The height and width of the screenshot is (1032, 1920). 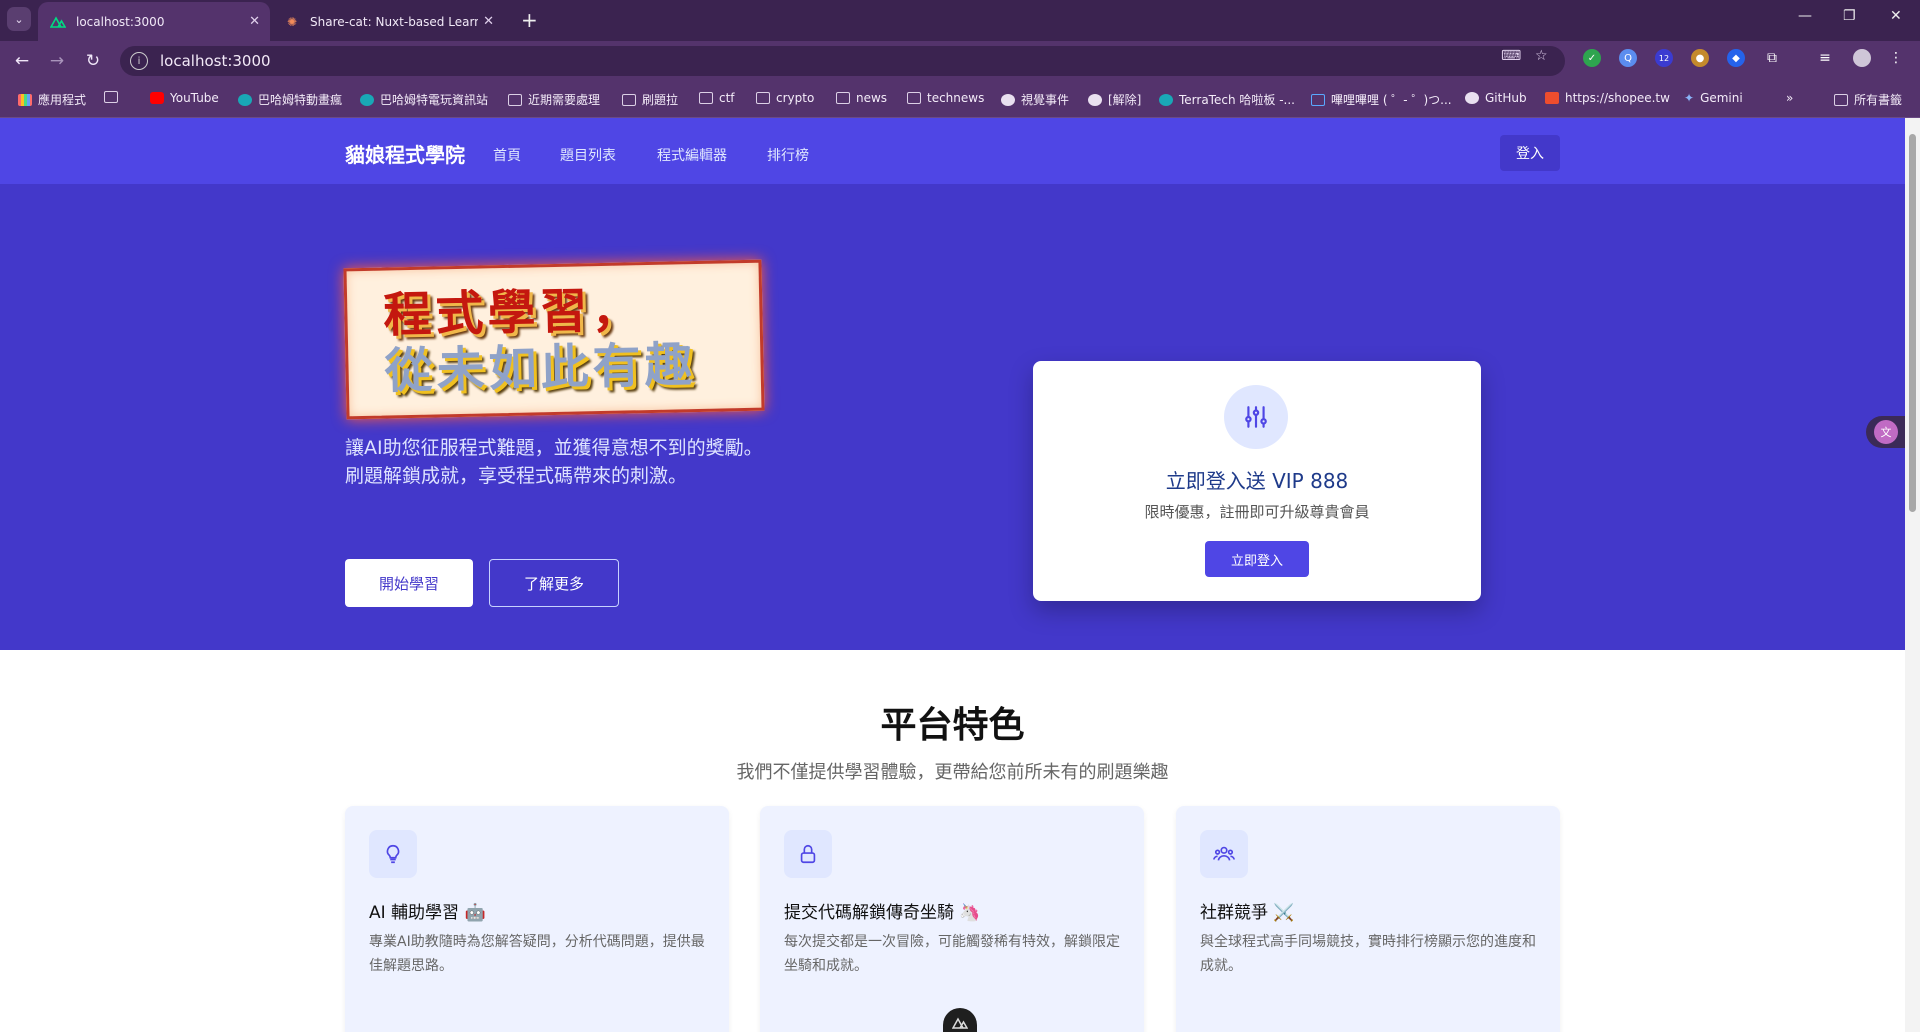 What do you see at coordinates (1035, 99) in the screenshot?
I see `bookmark-visual-event: 視覺事件` at bounding box center [1035, 99].